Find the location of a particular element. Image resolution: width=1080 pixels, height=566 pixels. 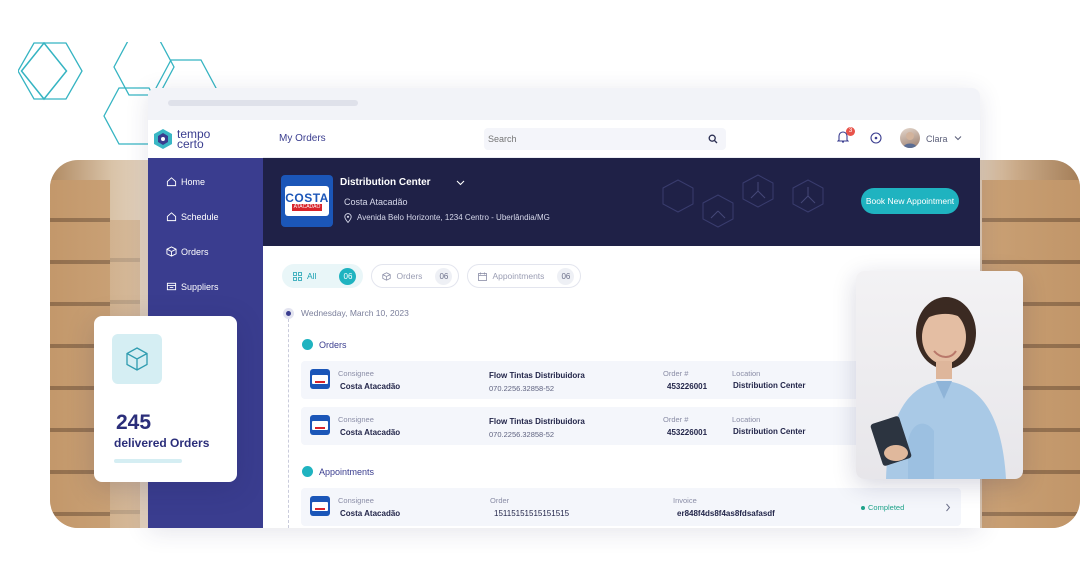

sidebar-item-label: Suppliers is located at coordinates (200, 286).